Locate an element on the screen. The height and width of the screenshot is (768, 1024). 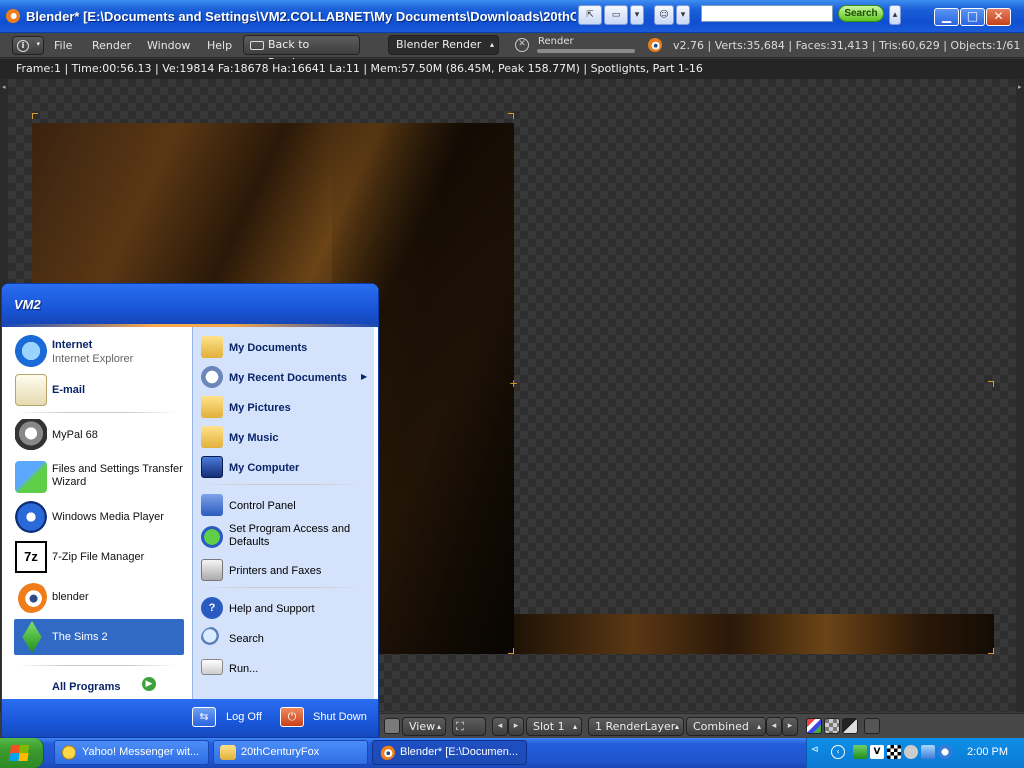
center-marker: + is located at coordinates (514, 383).